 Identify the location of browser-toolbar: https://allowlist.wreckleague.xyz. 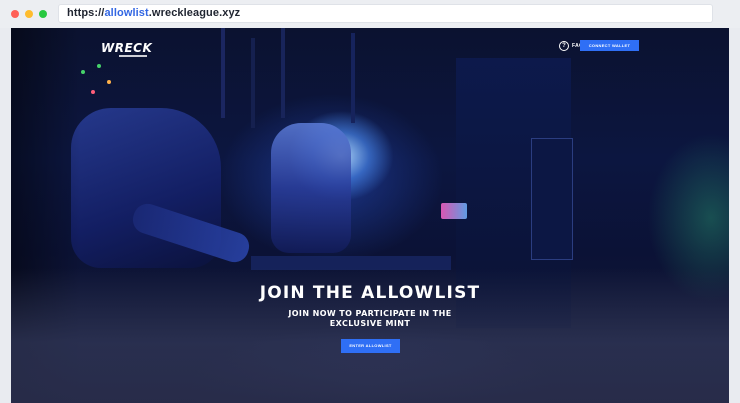
(370, 14).